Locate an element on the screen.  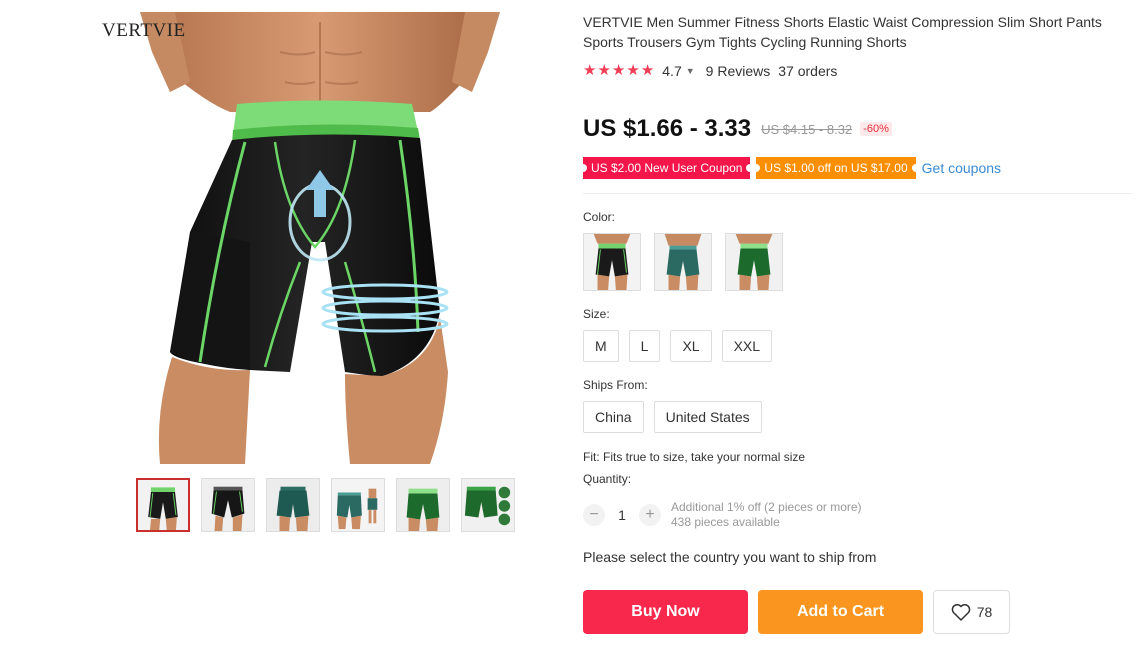
buy-now-button: Buy Now is located at coordinates (665, 612).